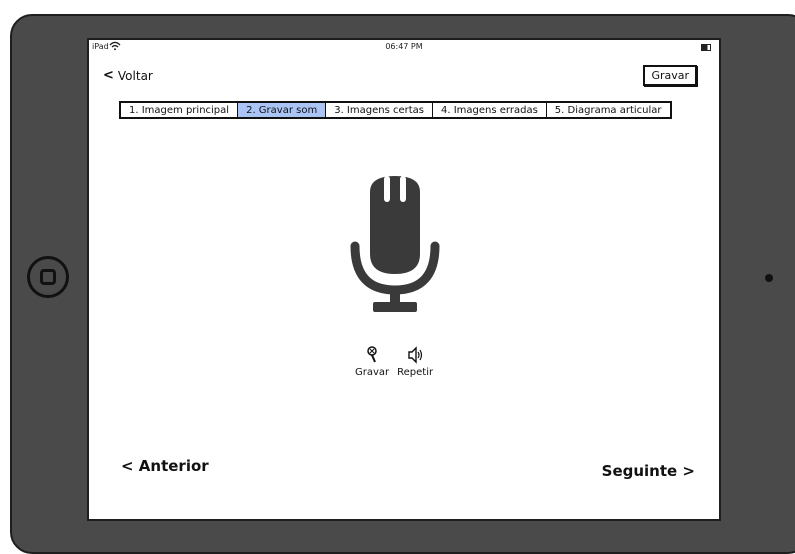  I want to click on tab-articulation-diagram: 5. Diagrama articular, so click(608, 110).